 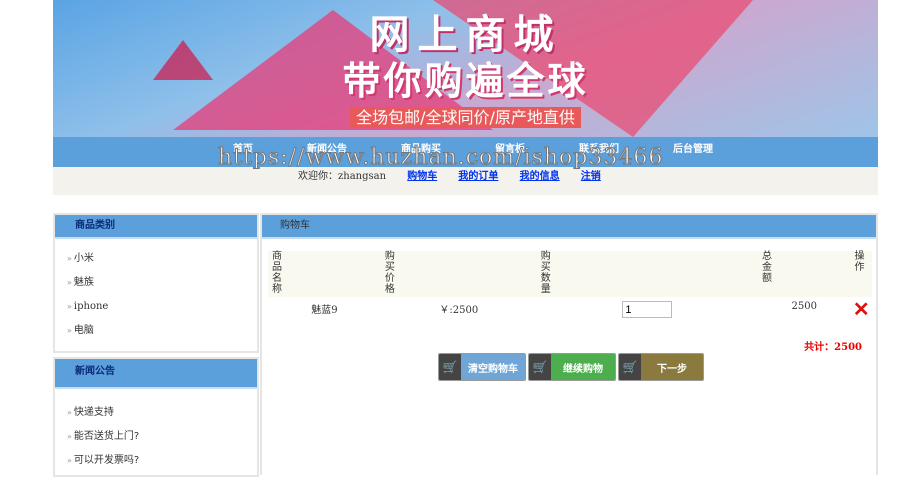 I want to click on continue-shopping-button: 🛒 继续购物, so click(x=572, y=367).